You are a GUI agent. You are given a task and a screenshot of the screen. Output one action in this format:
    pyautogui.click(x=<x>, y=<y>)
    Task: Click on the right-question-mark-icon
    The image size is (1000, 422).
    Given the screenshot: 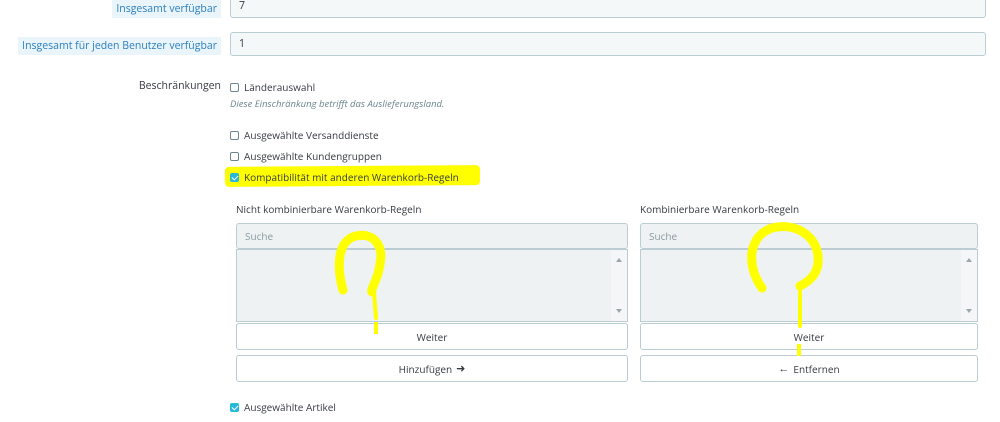 What is the action you would take?
    pyautogui.click(x=785, y=257)
    